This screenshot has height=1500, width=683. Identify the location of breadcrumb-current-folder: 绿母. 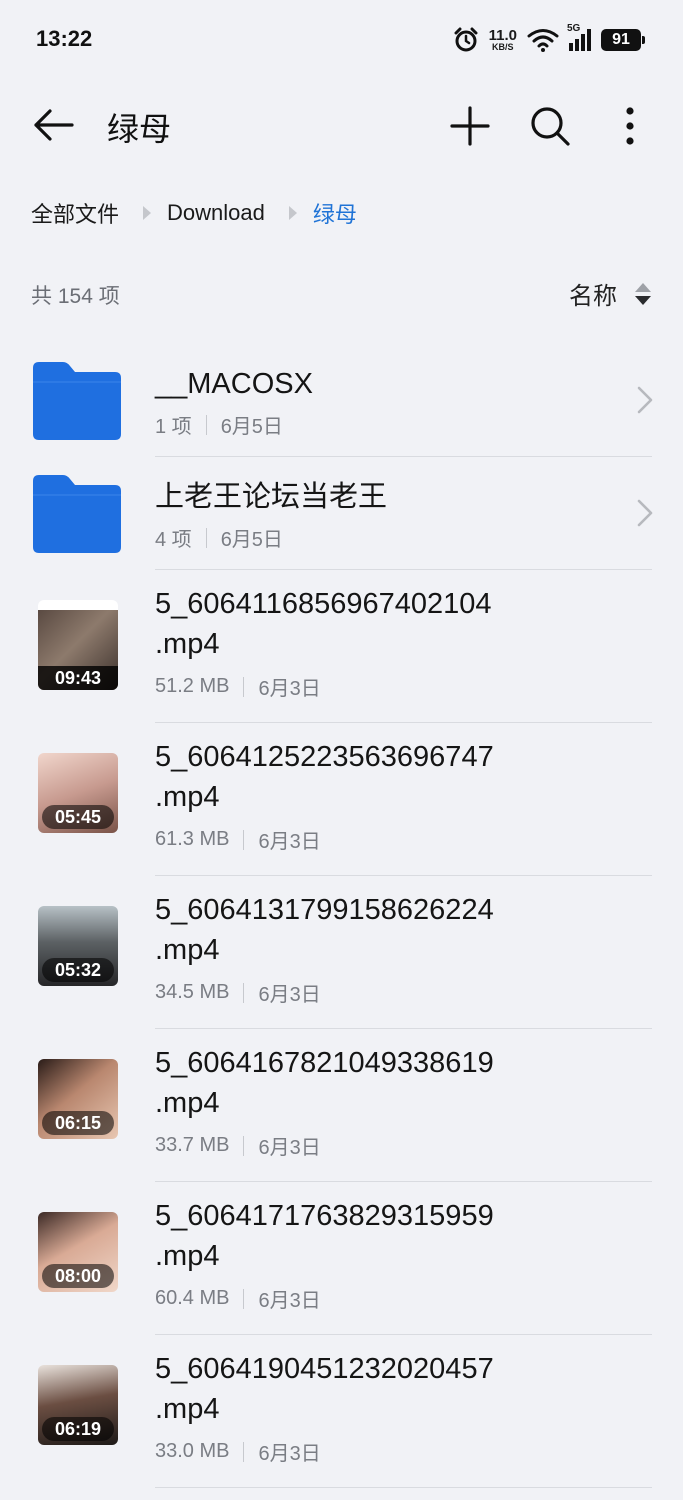
(334, 214).